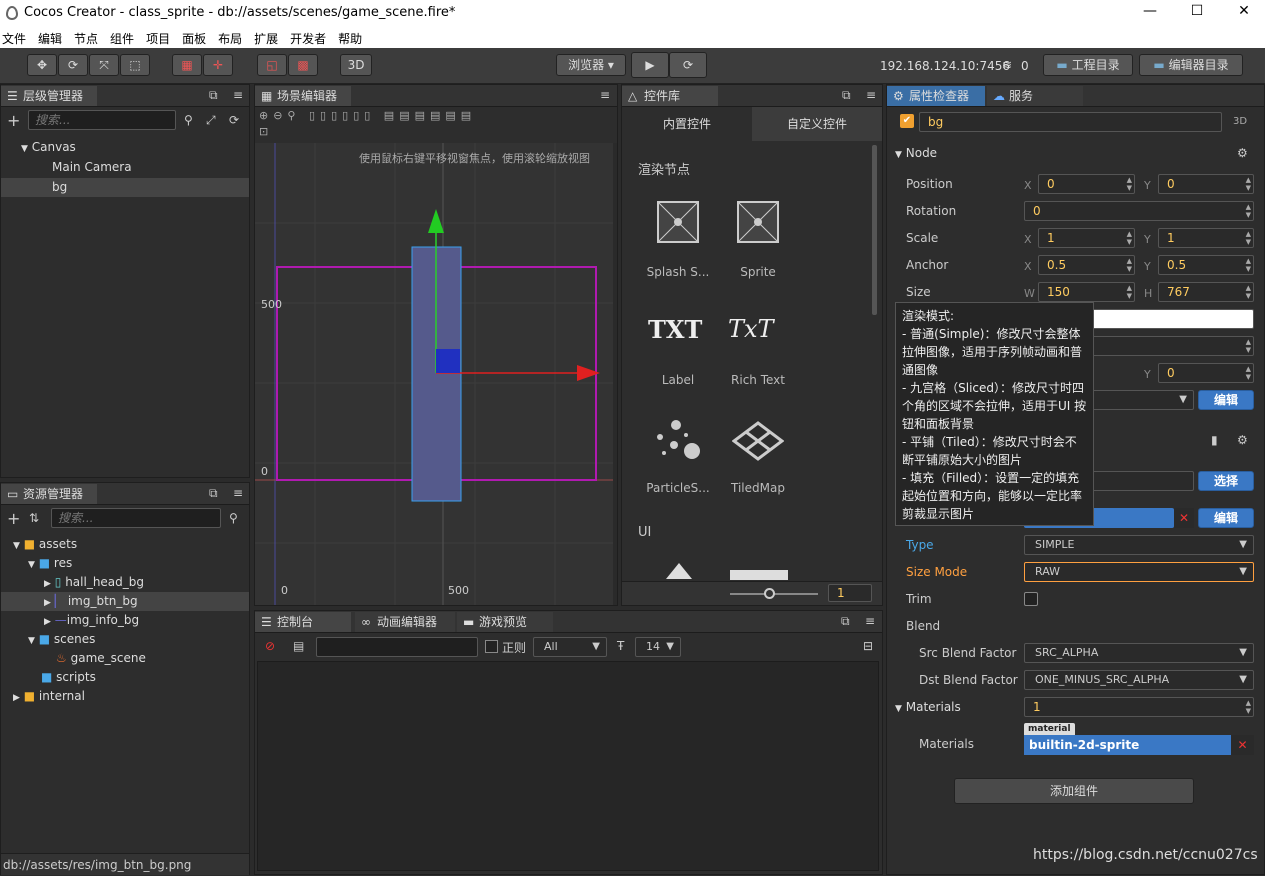  What do you see at coordinates (125, 167) in the screenshot?
I see `tree-item-main-camera: Main Camera` at bounding box center [125, 167].